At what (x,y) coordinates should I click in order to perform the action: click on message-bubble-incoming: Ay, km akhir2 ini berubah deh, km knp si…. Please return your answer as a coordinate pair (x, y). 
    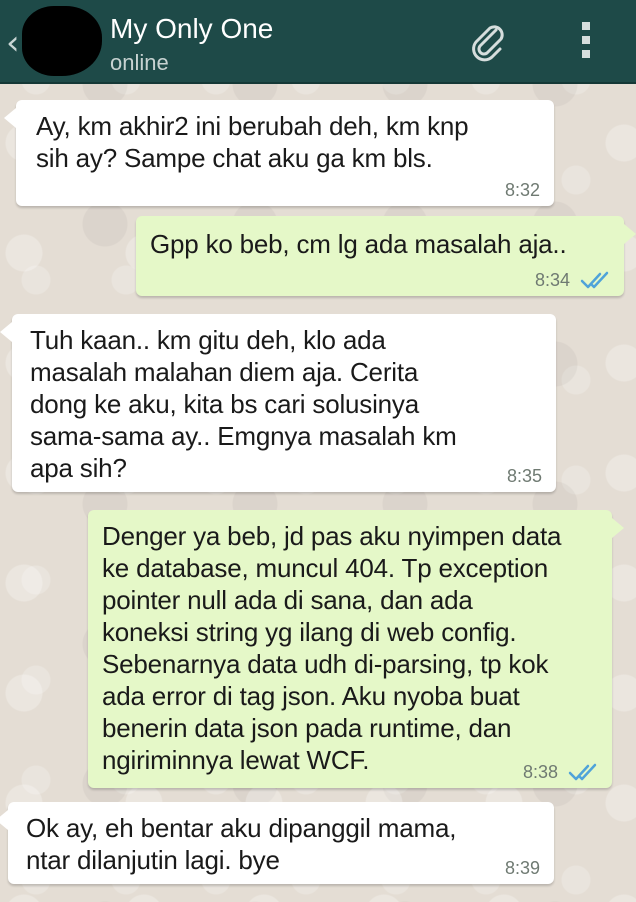
    Looking at the image, I should click on (279, 153).